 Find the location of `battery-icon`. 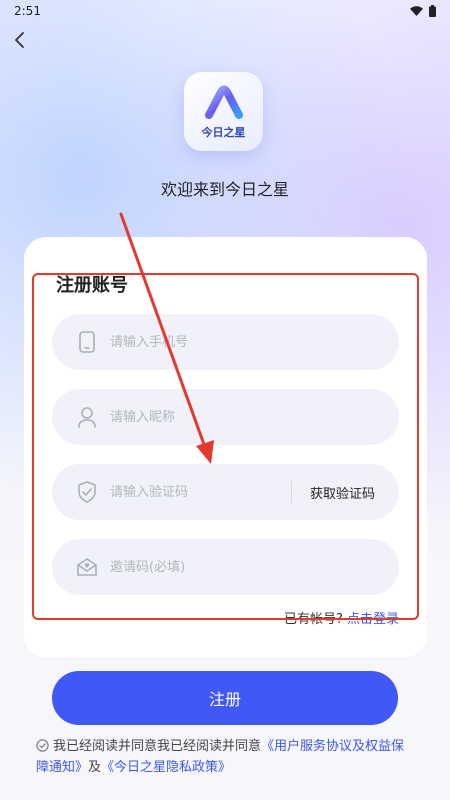

battery-icon is located at coordinates (432, 11).